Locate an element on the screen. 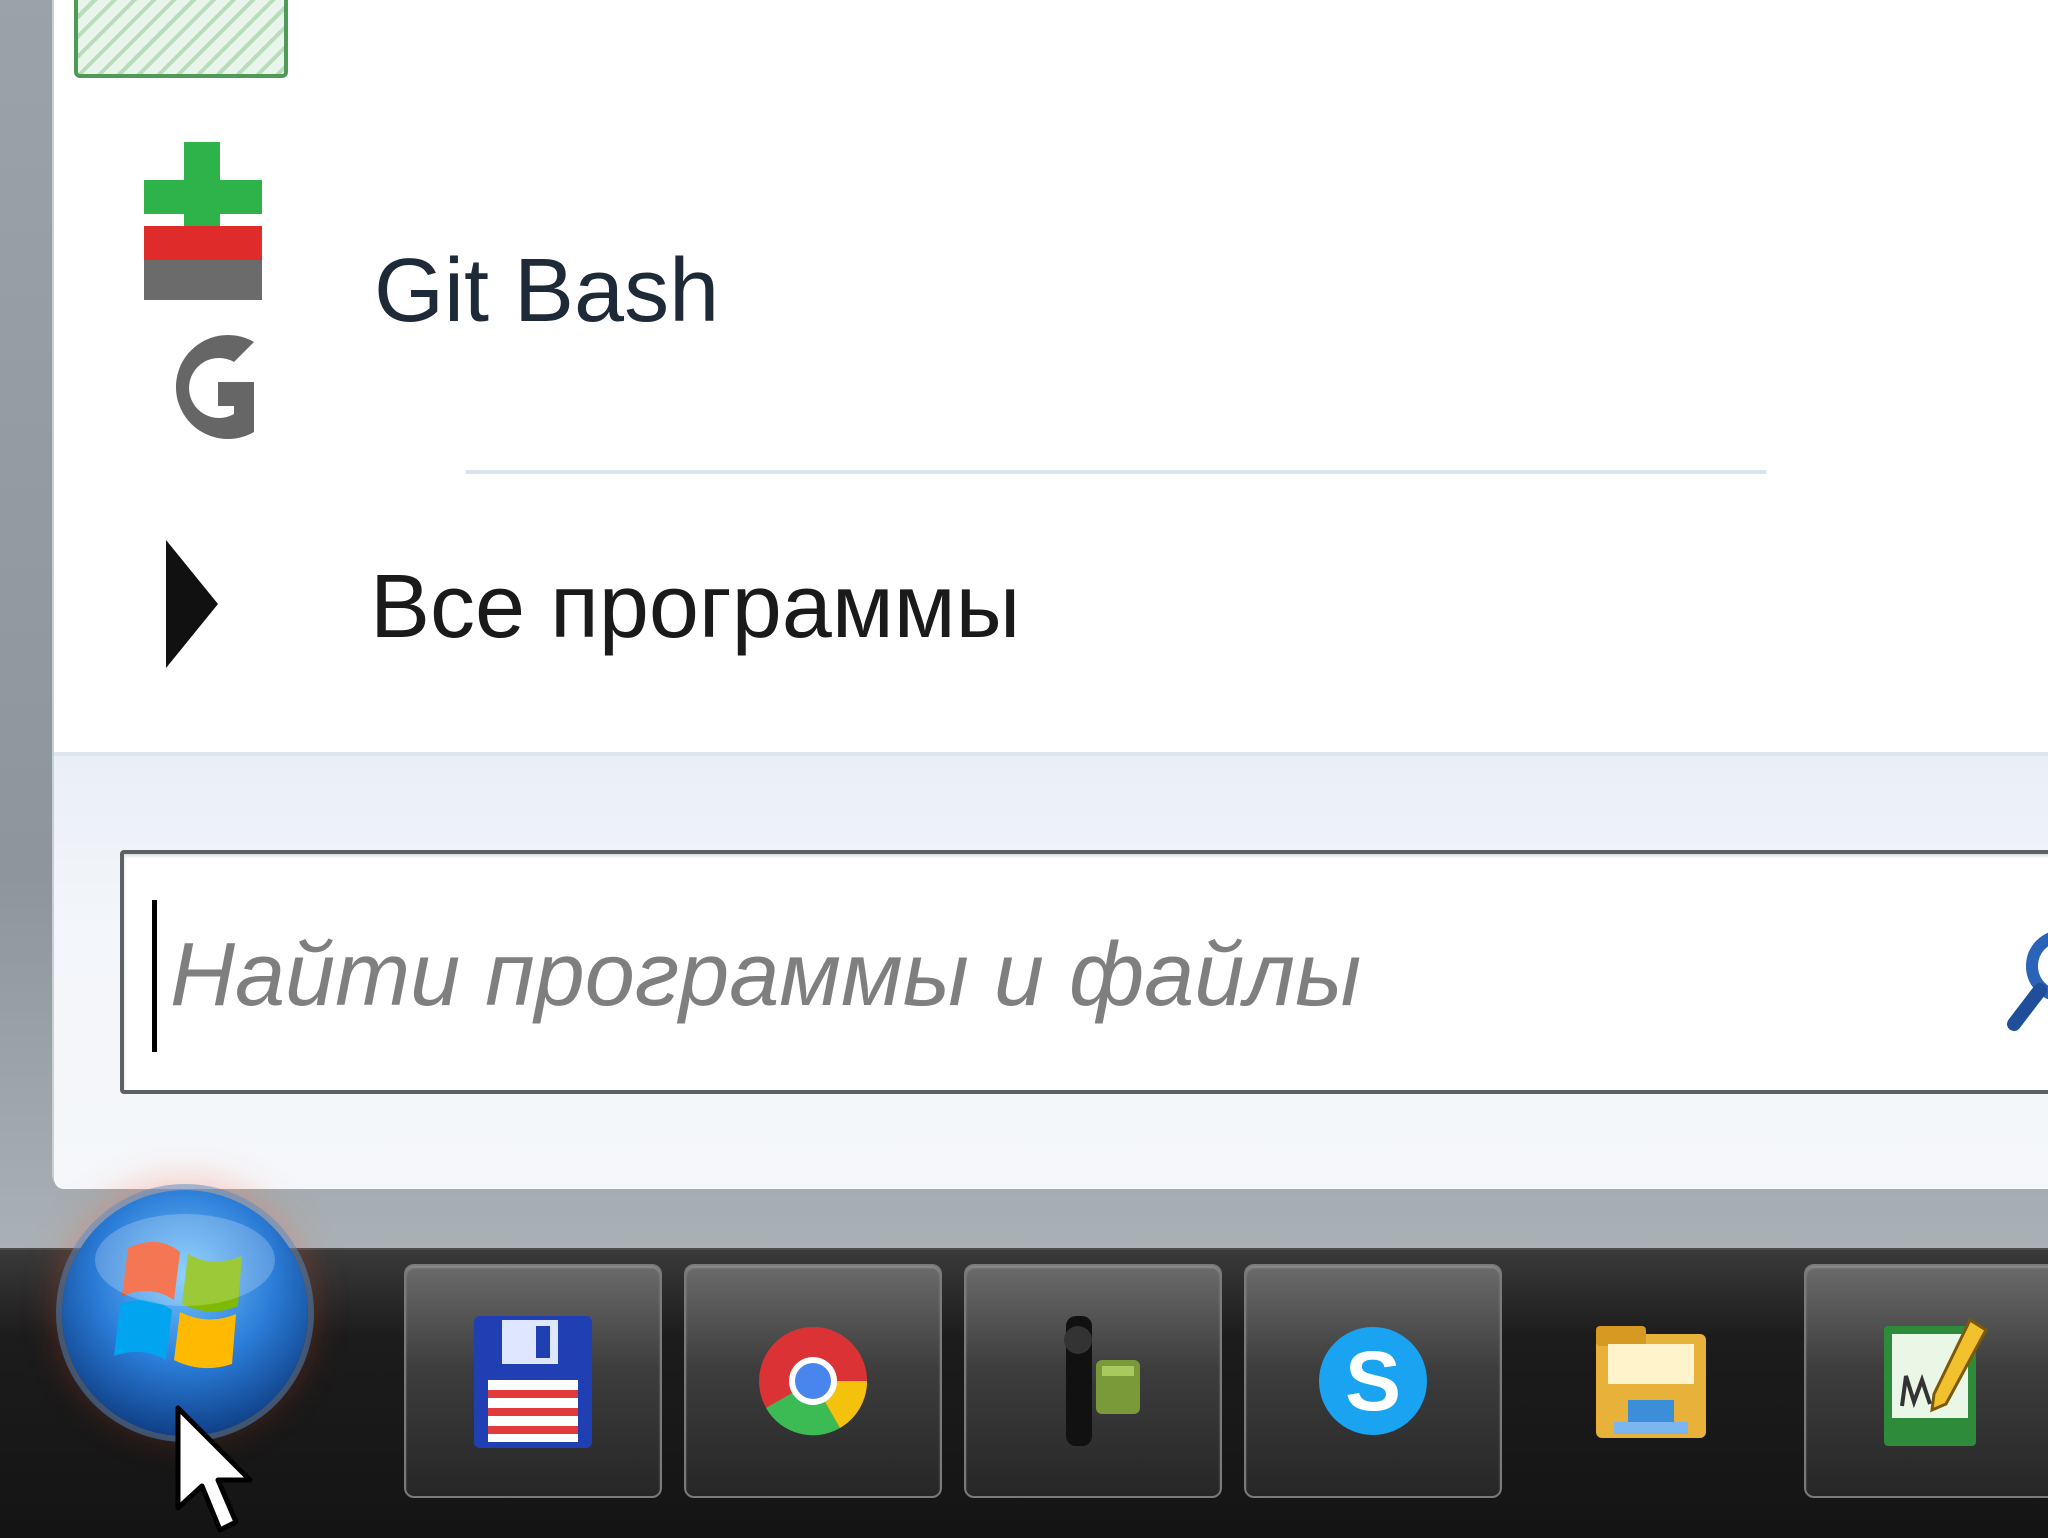 This screenshot has width=2048, height=1538. chrome-icon is located at coordinates (813, 1381).